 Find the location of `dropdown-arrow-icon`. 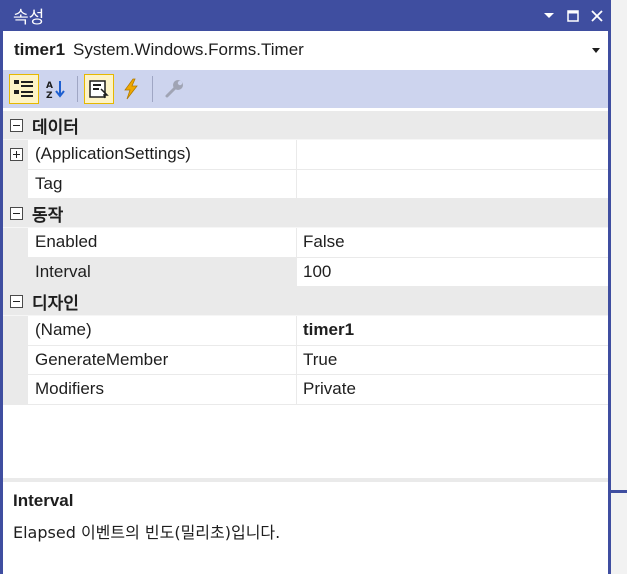

dropdown-arrow-icon is located at coordinates (596, 50).